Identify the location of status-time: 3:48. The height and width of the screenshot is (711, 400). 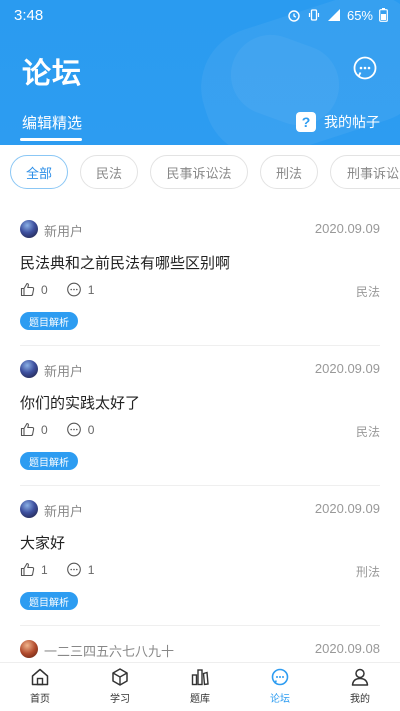
(29, 15).